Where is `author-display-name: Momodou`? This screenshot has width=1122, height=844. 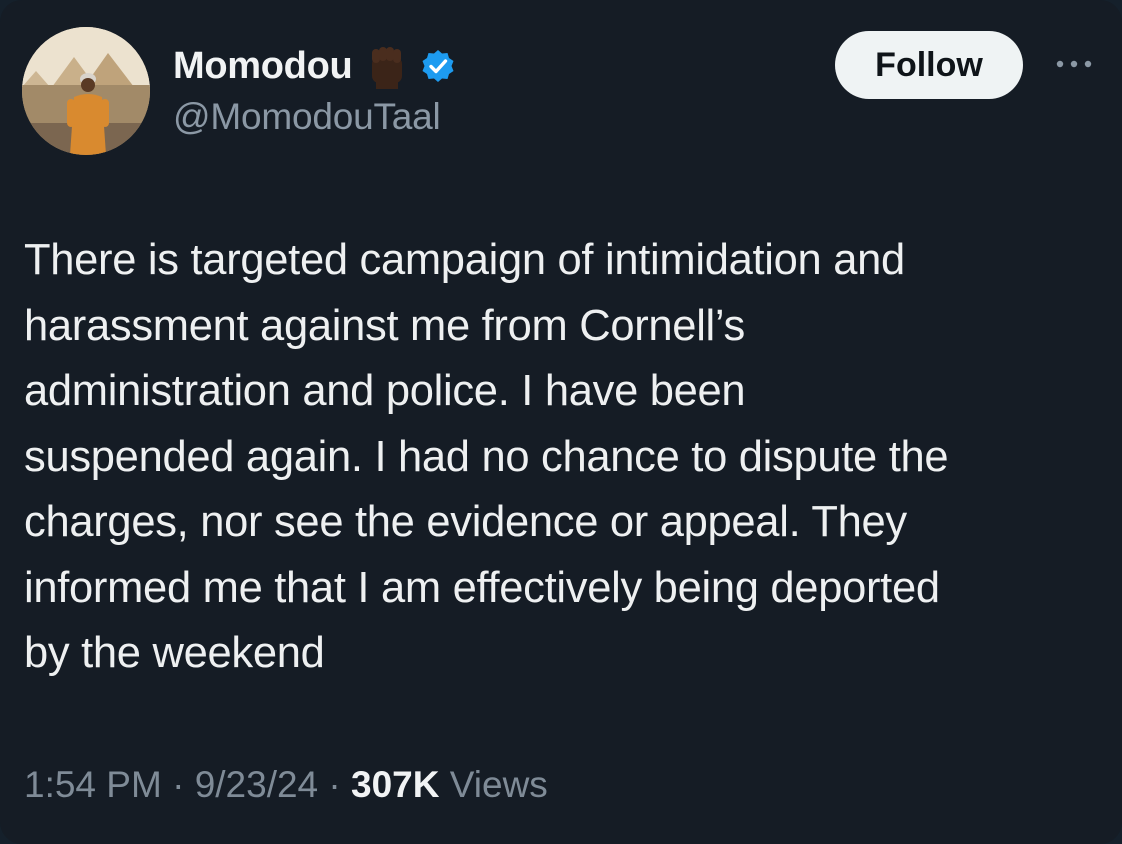
author-display-name: Momodou is located at coordinates (263, 66).